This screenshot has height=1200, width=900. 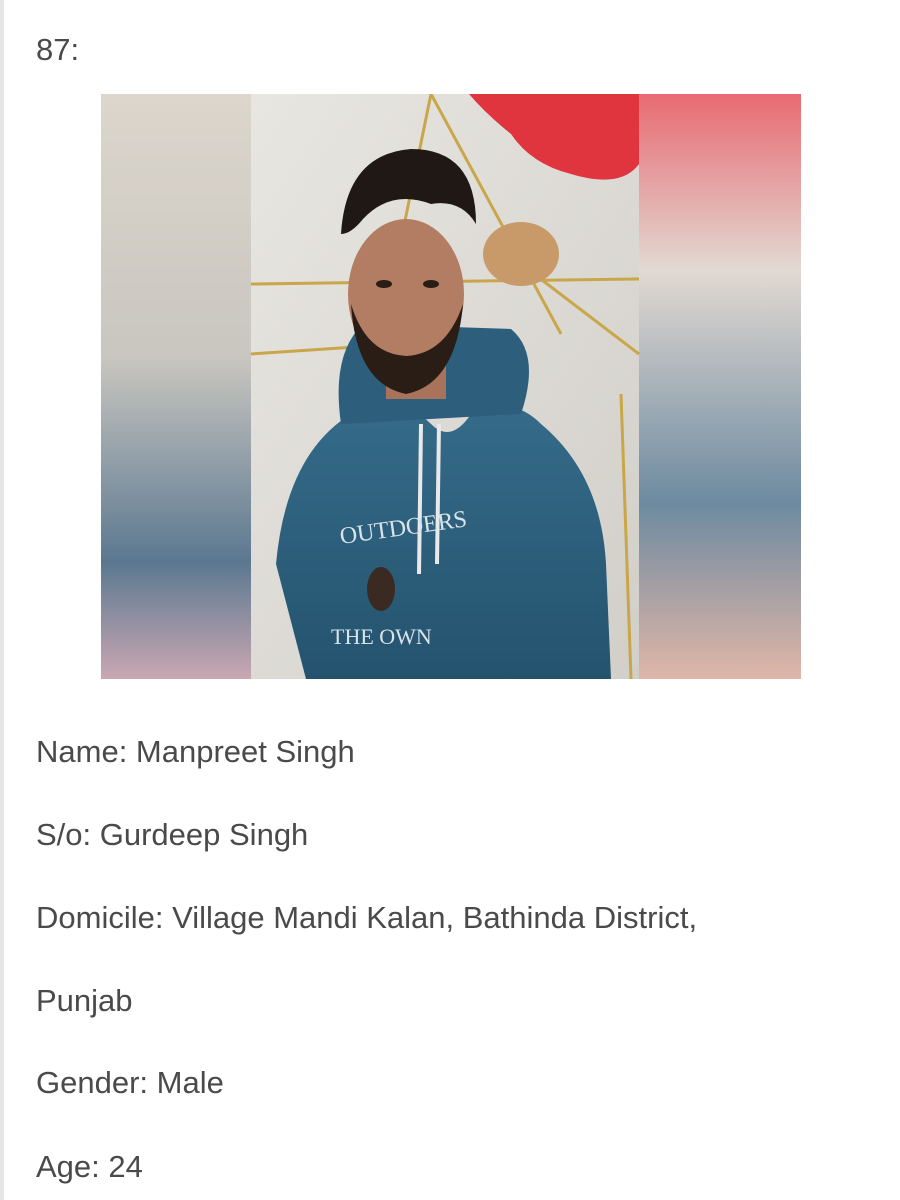 I want to click on hoodie-print-bottom: THE OWN, so click(x=381, y=636).